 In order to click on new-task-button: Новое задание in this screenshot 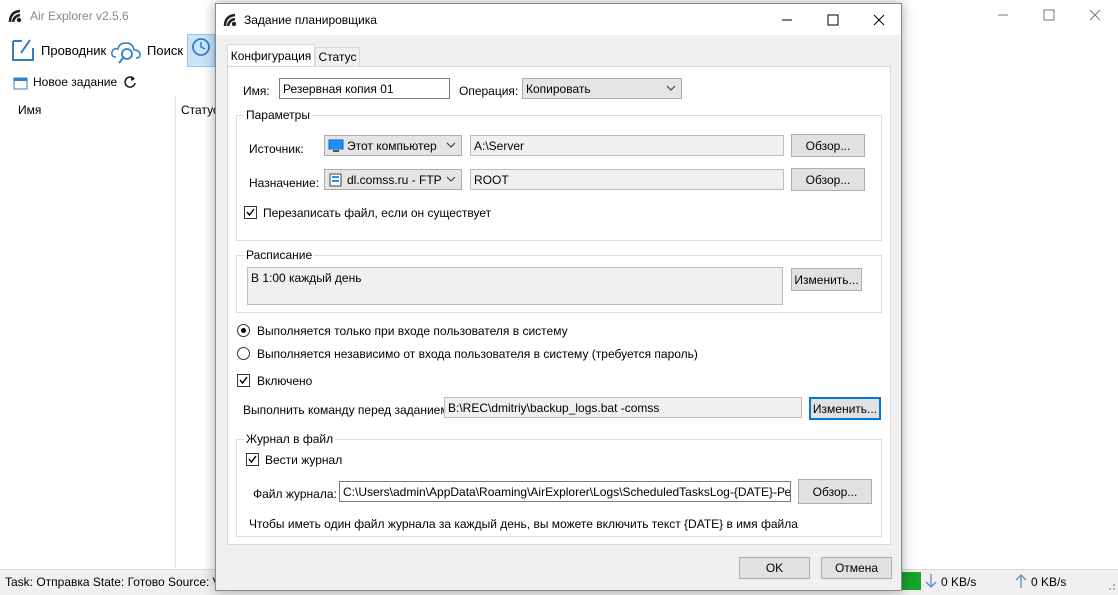, I will do `click(65, 82)`.